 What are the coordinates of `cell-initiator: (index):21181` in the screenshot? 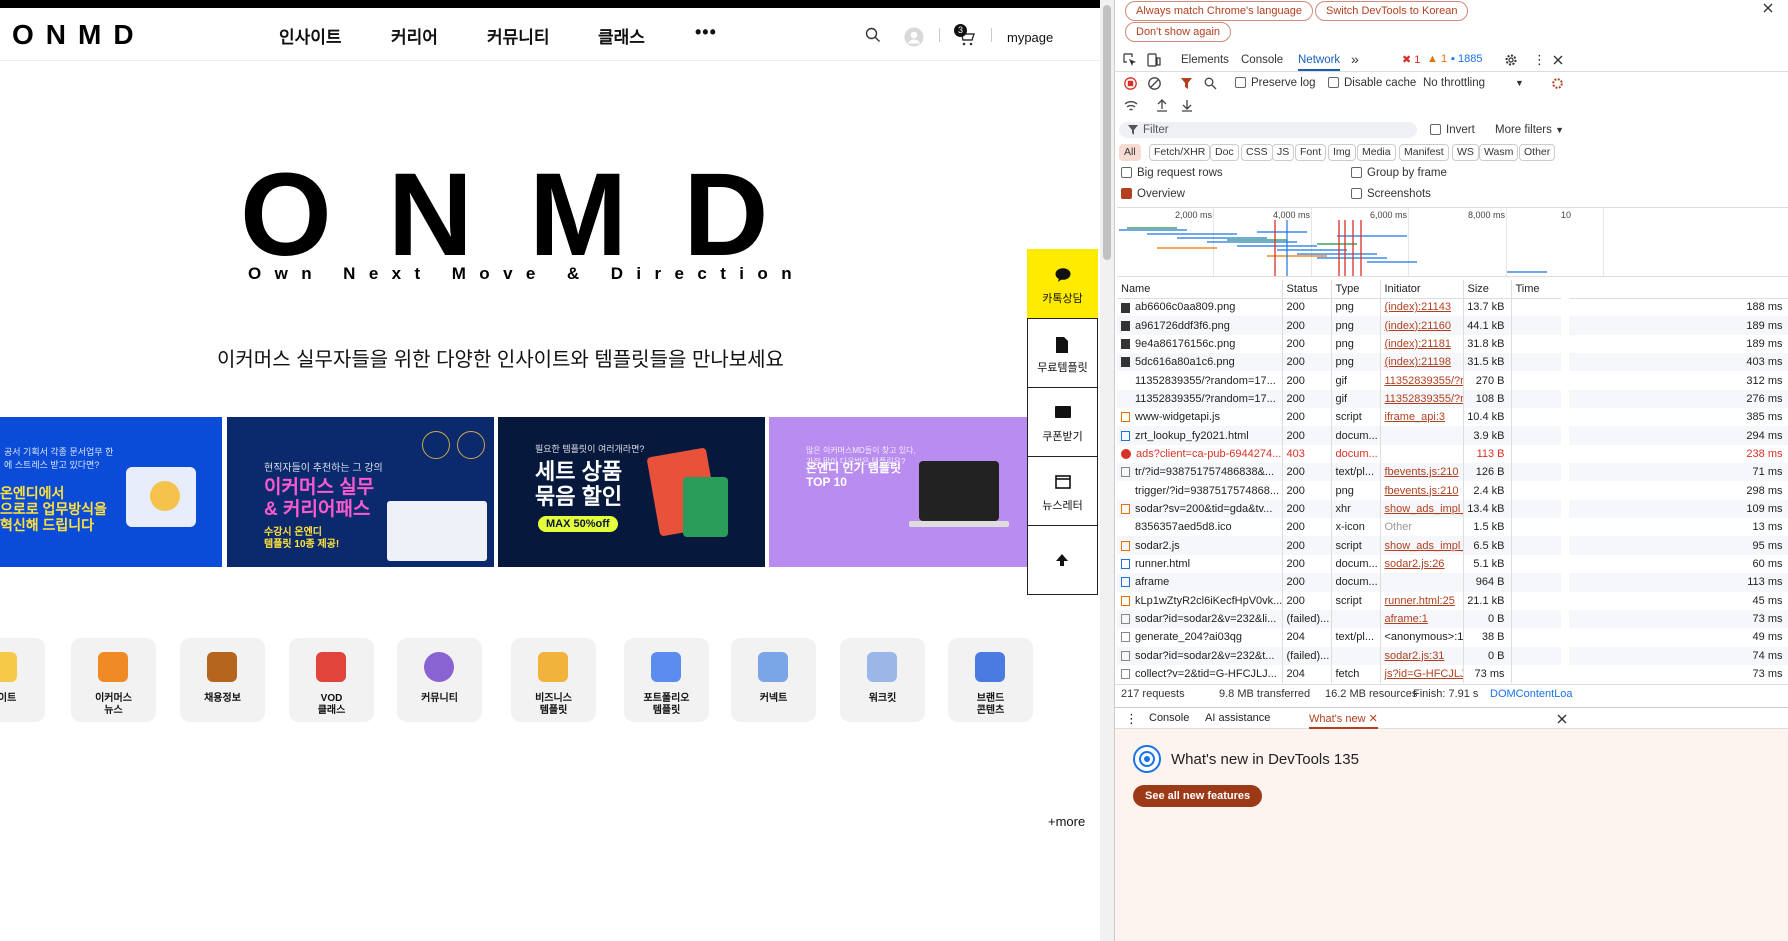 It's located at (1422, 344).